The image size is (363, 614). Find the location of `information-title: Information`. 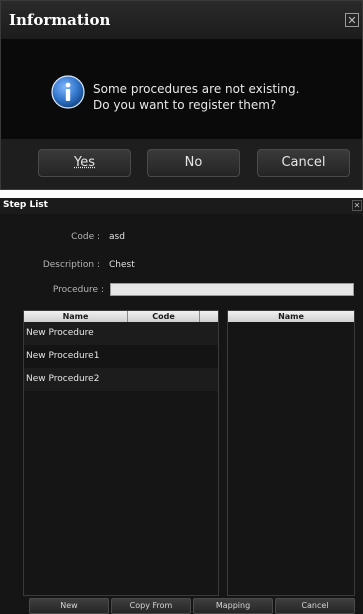

information-title: Information is located at coordinates (60, 20).